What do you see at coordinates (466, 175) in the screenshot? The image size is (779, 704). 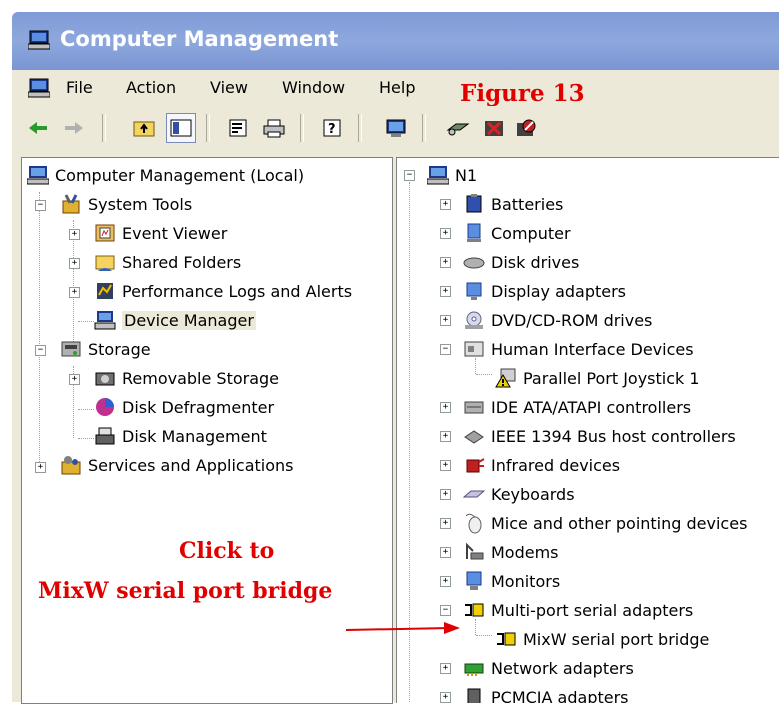 I see `tree-label: N1` at bounding box center [466, 175].